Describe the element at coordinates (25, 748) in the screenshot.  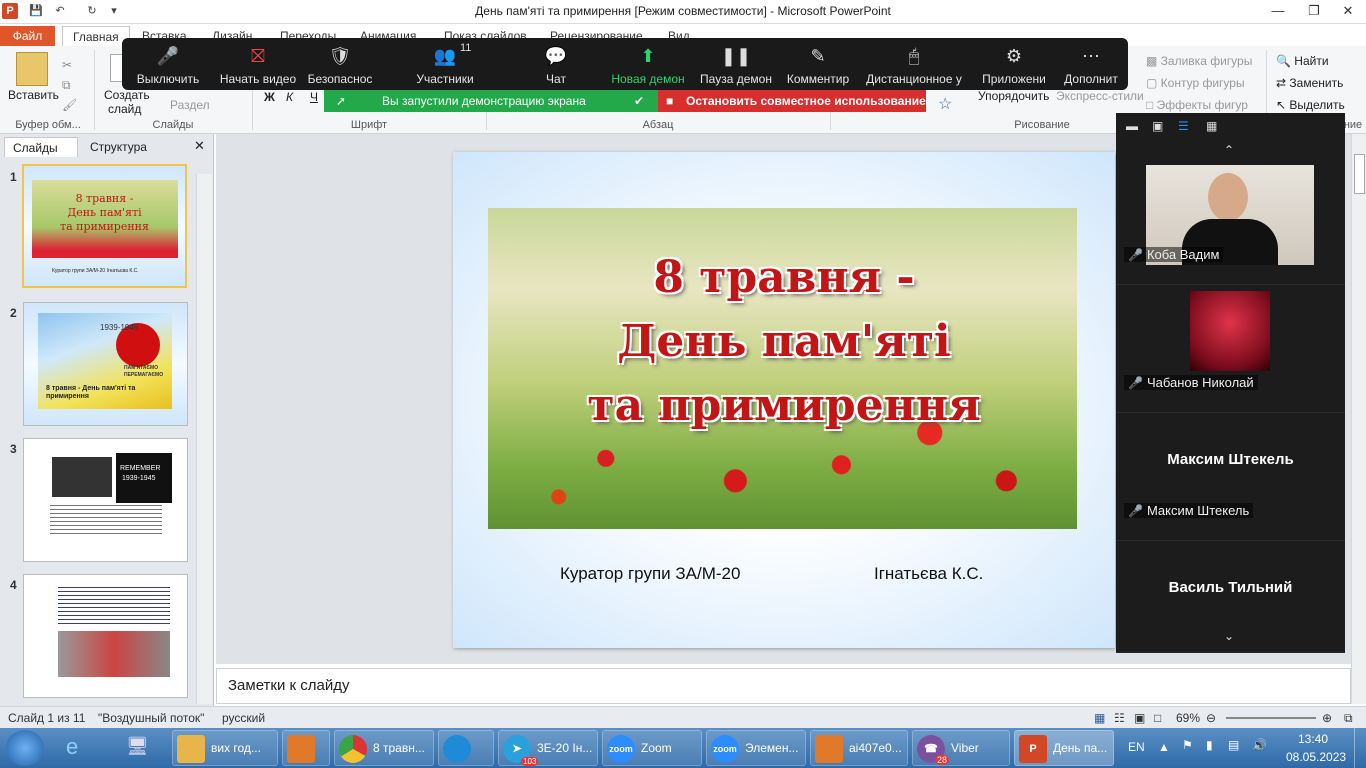
I see `start-button` at that location.